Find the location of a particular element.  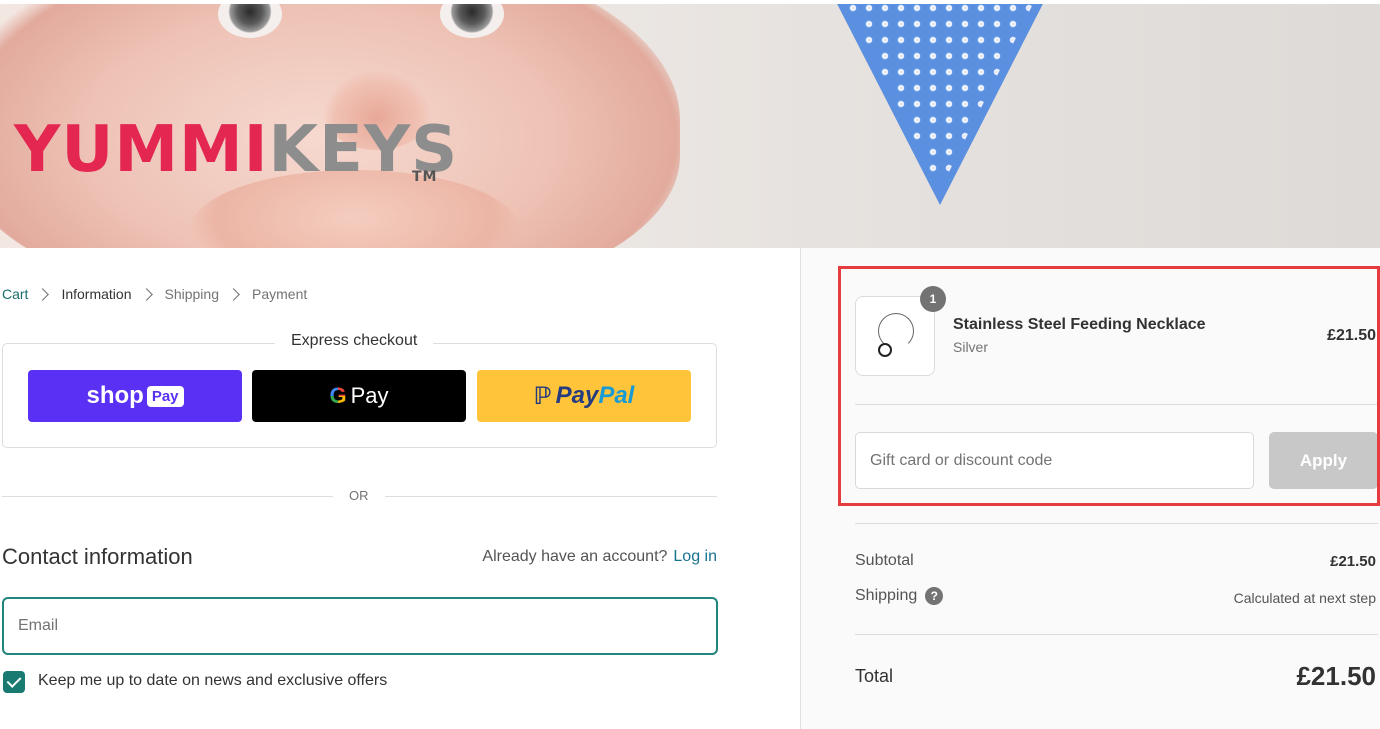

shipping-value: Calculated at next step is located at coordinates (1304, 598).